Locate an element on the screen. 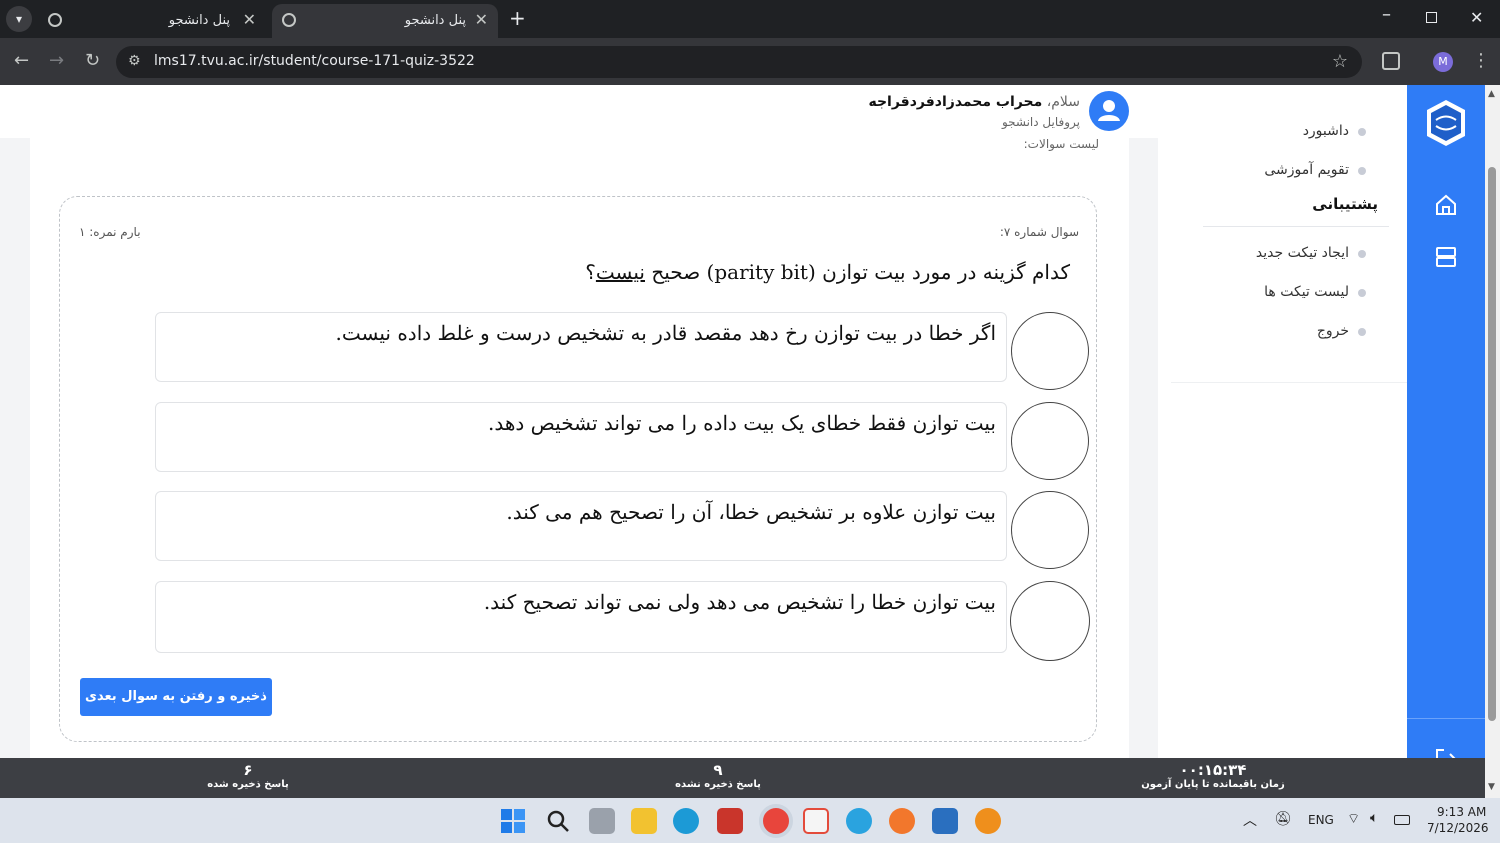  scroll-down-arrow: ▼ is located at coordinates (1491, 787).